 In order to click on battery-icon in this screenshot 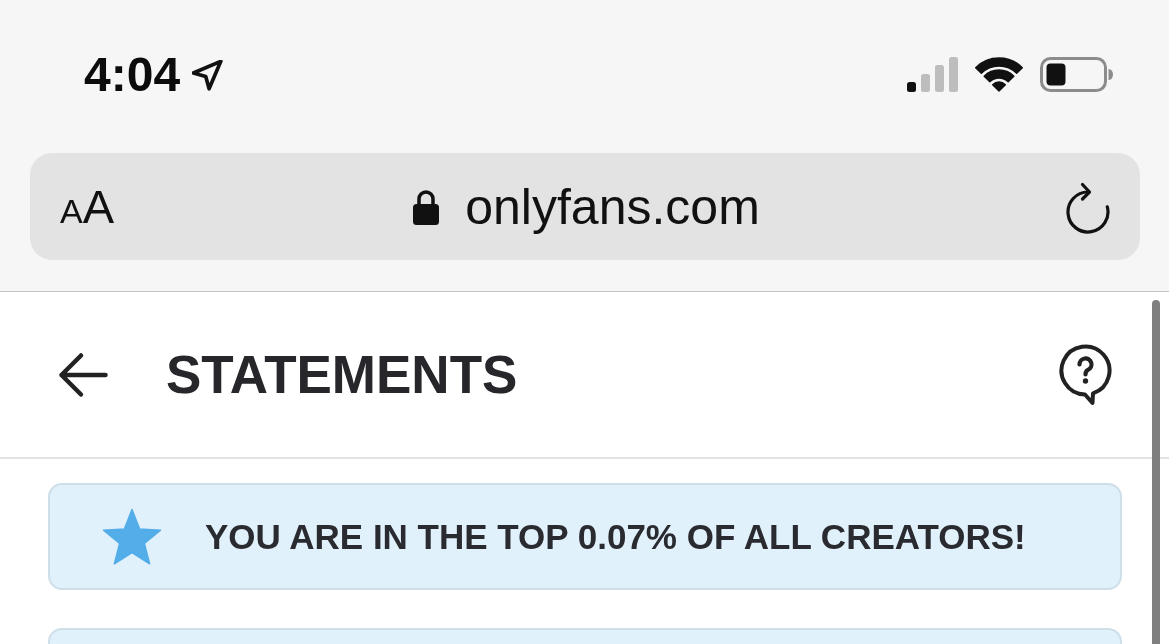, I will do `click(1076, 74)`.